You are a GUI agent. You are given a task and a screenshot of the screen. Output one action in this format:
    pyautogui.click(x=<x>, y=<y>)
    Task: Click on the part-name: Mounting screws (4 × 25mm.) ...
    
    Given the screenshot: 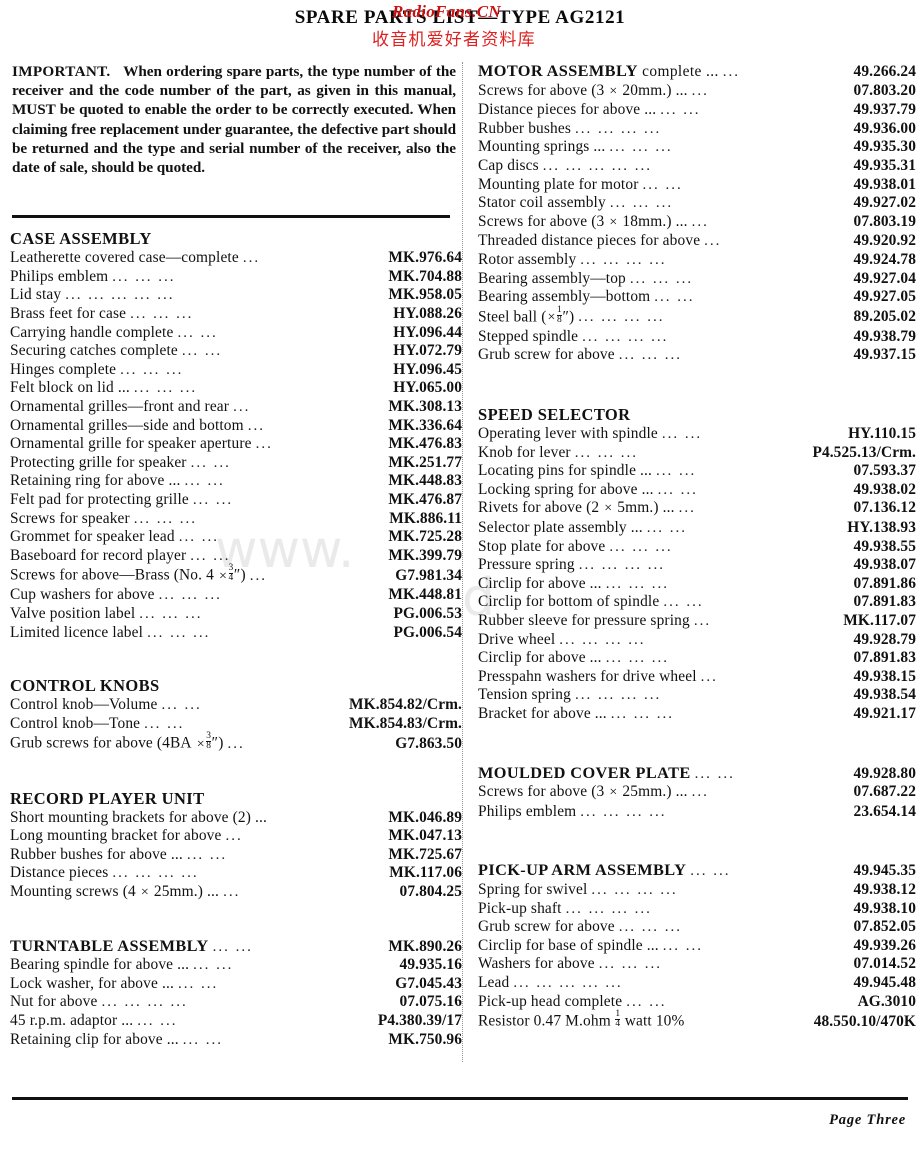 What is the action you would take?
    pyautogui.click(x=115, y=891)
    